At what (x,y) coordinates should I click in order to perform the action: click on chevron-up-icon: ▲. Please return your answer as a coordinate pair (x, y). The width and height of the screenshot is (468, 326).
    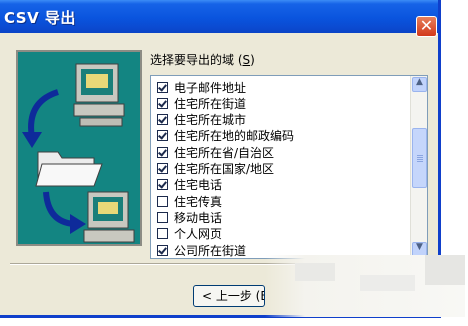
    Looking at the image, I should click on (419, 82).